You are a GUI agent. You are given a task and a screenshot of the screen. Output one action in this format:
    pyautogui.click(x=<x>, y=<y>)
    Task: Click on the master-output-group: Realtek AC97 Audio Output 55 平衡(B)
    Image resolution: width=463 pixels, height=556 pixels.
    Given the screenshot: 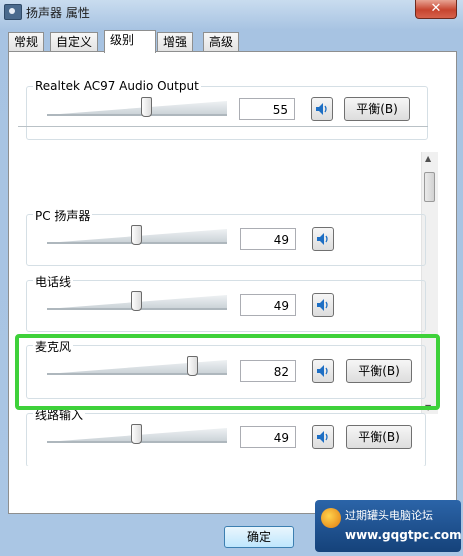 What is the action you would take?
    pyautogui.click(x=227, y=109)
    